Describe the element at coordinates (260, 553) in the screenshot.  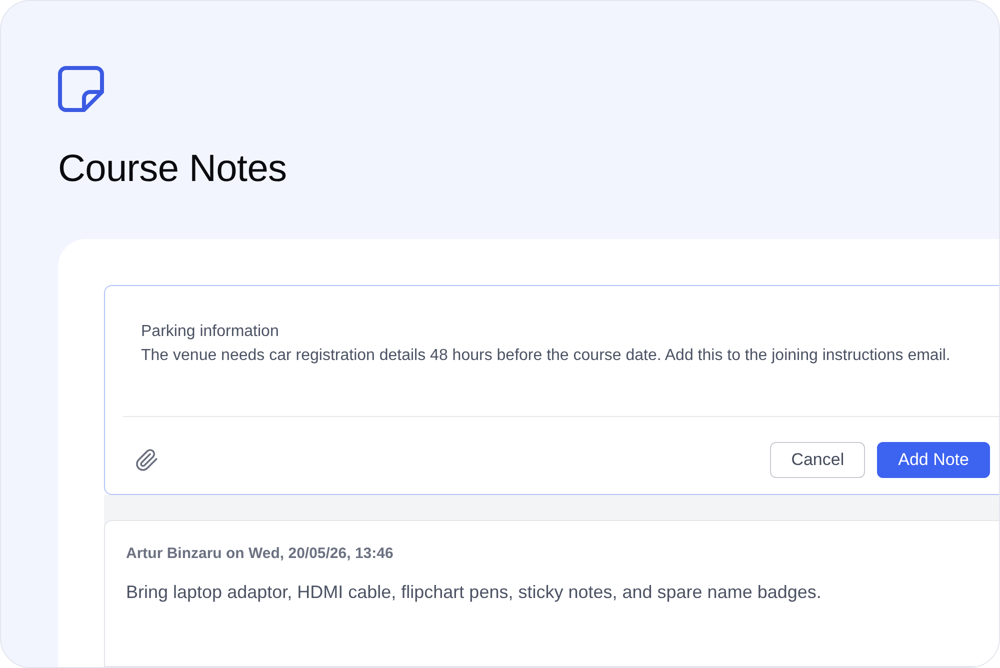
I see `note-meta: Artur Binzaru on Wed, 20/05/26, 13:46` at that location.